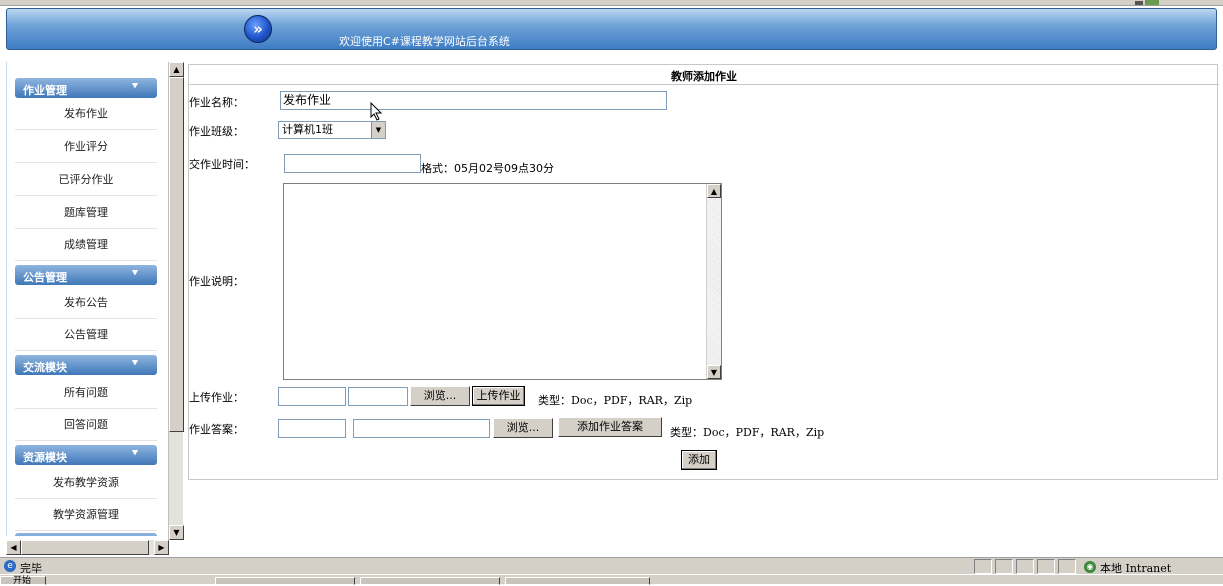 Image resolution: width=1223 pixels, height=586 pixels. I want to click on textarea-scrollbar: ▲ ▼, so click(713, 281).